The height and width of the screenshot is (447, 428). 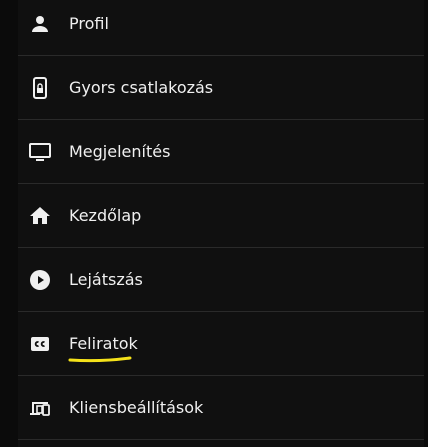 What do you see at coordinates (141, 87) in the screenshot?
I see `menu-item-label: Gyors csatlakozás` at bounding box center [141, 87].